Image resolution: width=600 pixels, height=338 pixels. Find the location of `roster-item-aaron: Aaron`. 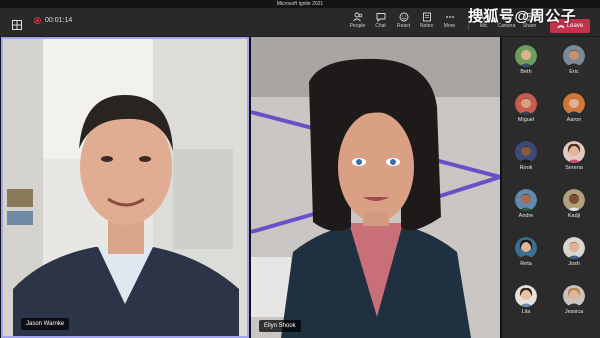

roster-item-aaron: Aaron is located at coordinates (574, 108).